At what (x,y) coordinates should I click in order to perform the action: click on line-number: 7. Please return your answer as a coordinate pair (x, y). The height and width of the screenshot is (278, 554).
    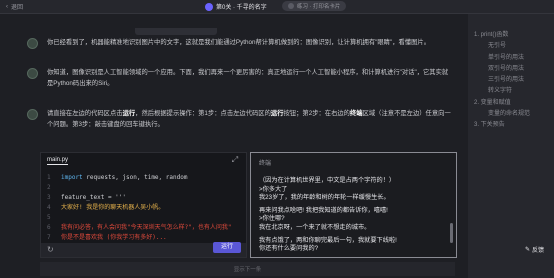
    Looking at the image, I should click on (49, 237).